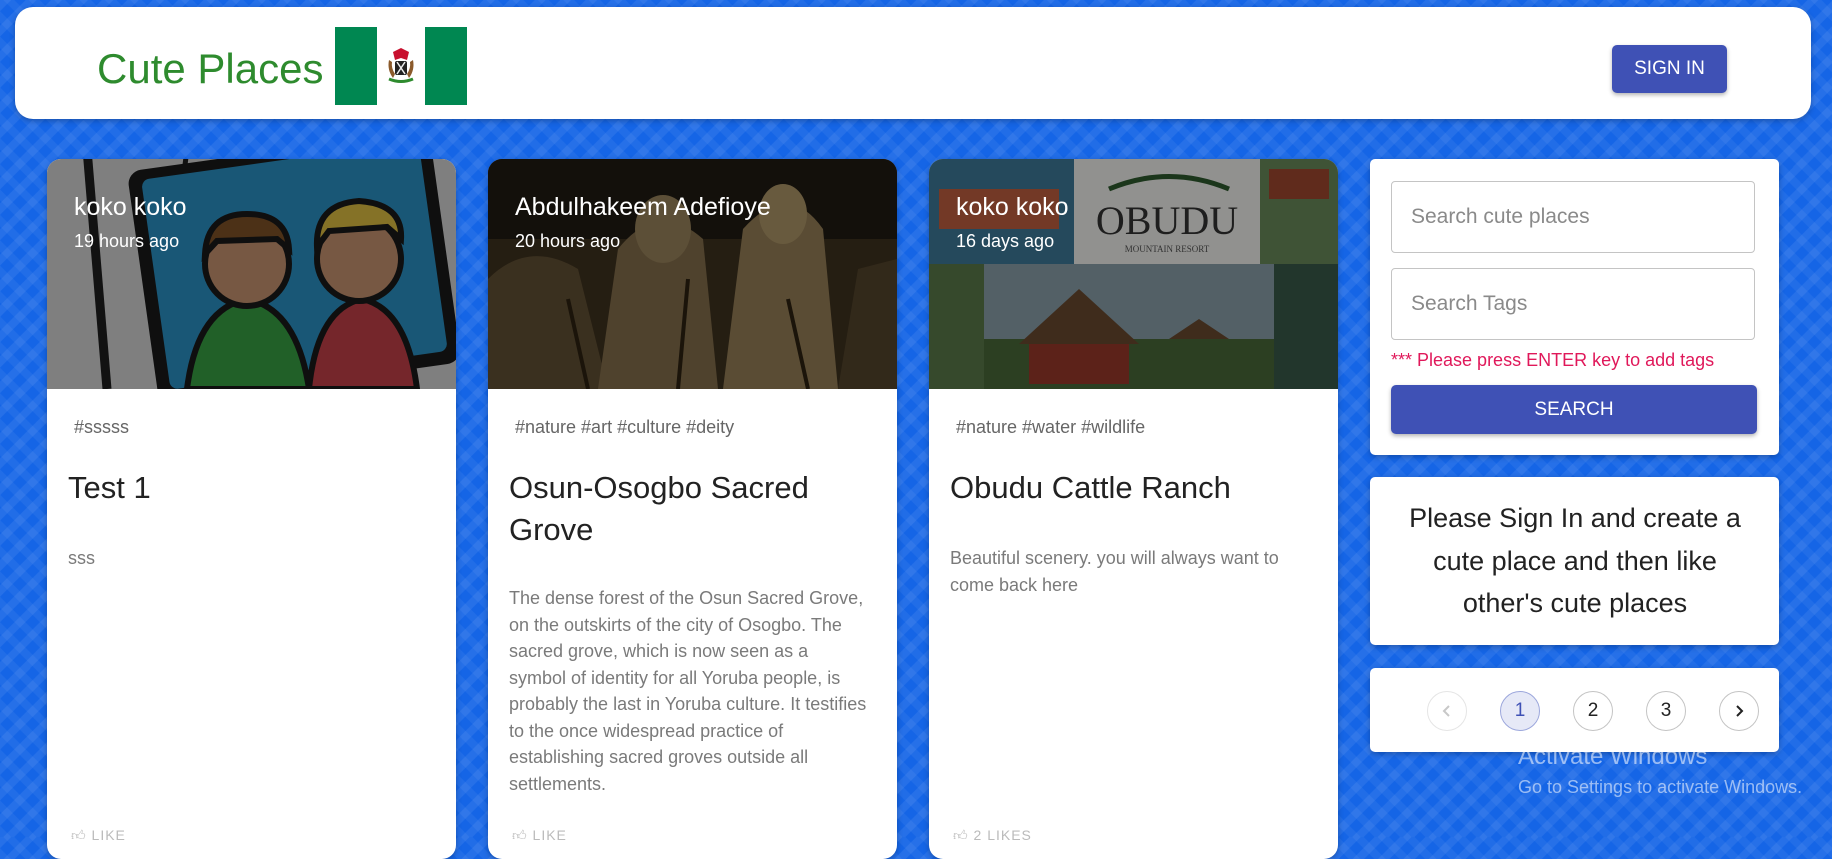  Describe the element at coordinates (1593, 711) in the screenshot. I see `page-button-2: 2` at that location.